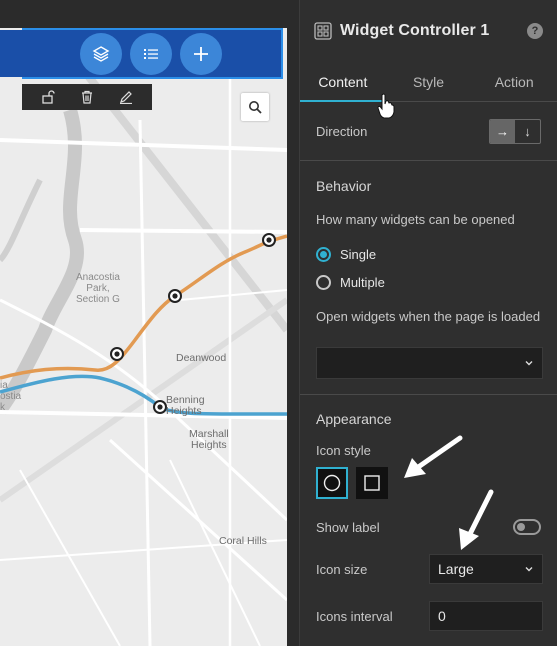  Describe the element at coordinates (185, 405) in the screenshot. I see `map-label-benning-heights: Benning Heights` at that location.